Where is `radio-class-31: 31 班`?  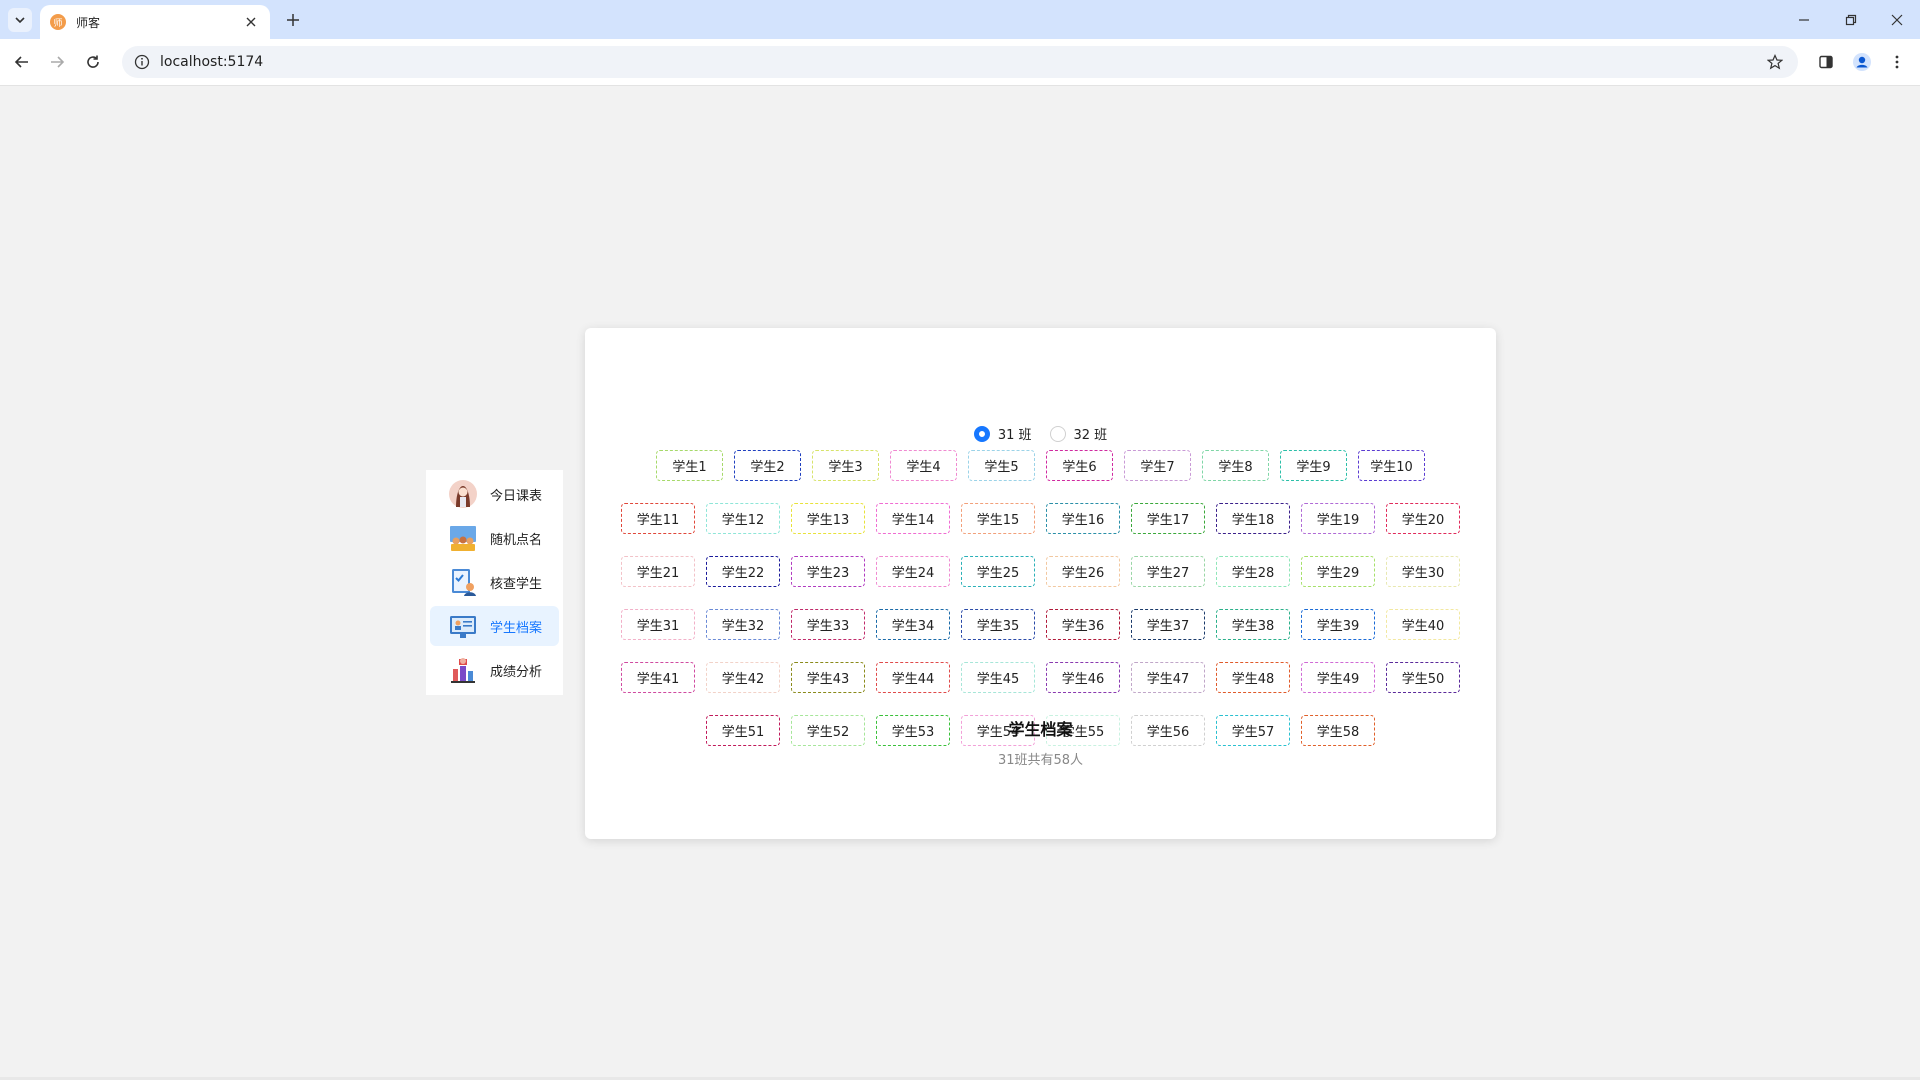 radio-class-31: 31 班 is located at coordinates (1002, 433).